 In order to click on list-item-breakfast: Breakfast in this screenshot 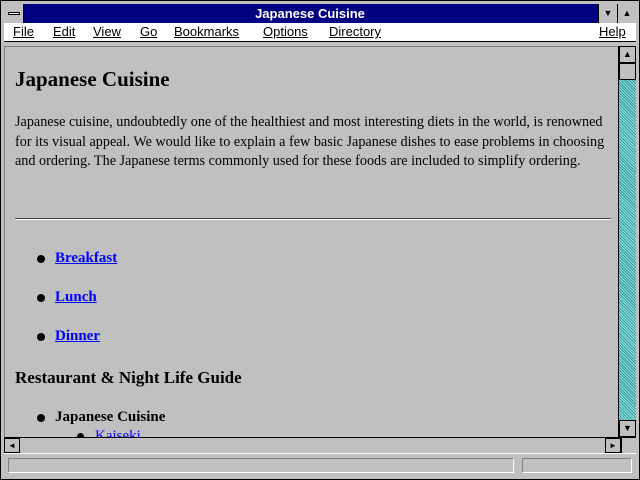, I will do `click(77, 258)`.